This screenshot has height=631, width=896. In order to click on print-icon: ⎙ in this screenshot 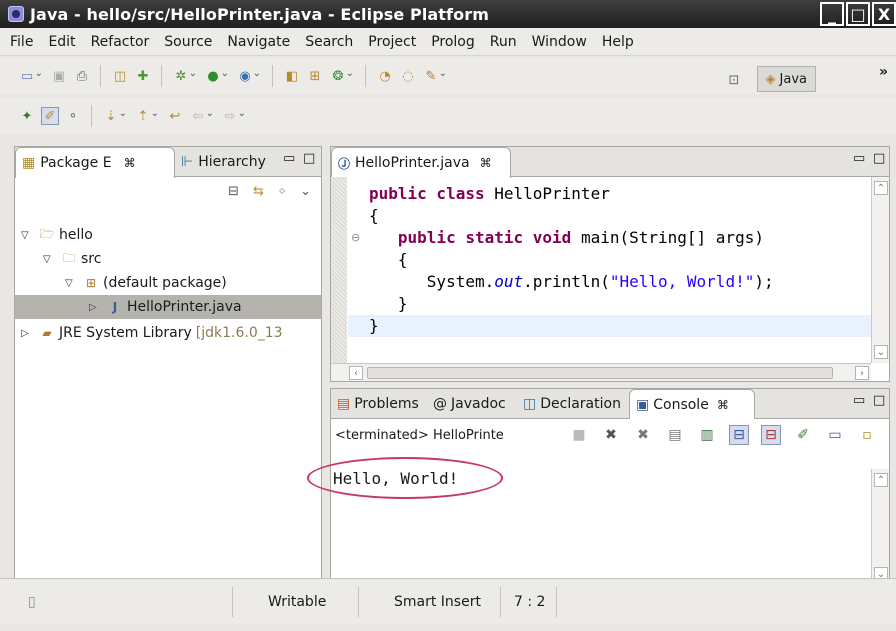, I will do `click(82, 76)`.